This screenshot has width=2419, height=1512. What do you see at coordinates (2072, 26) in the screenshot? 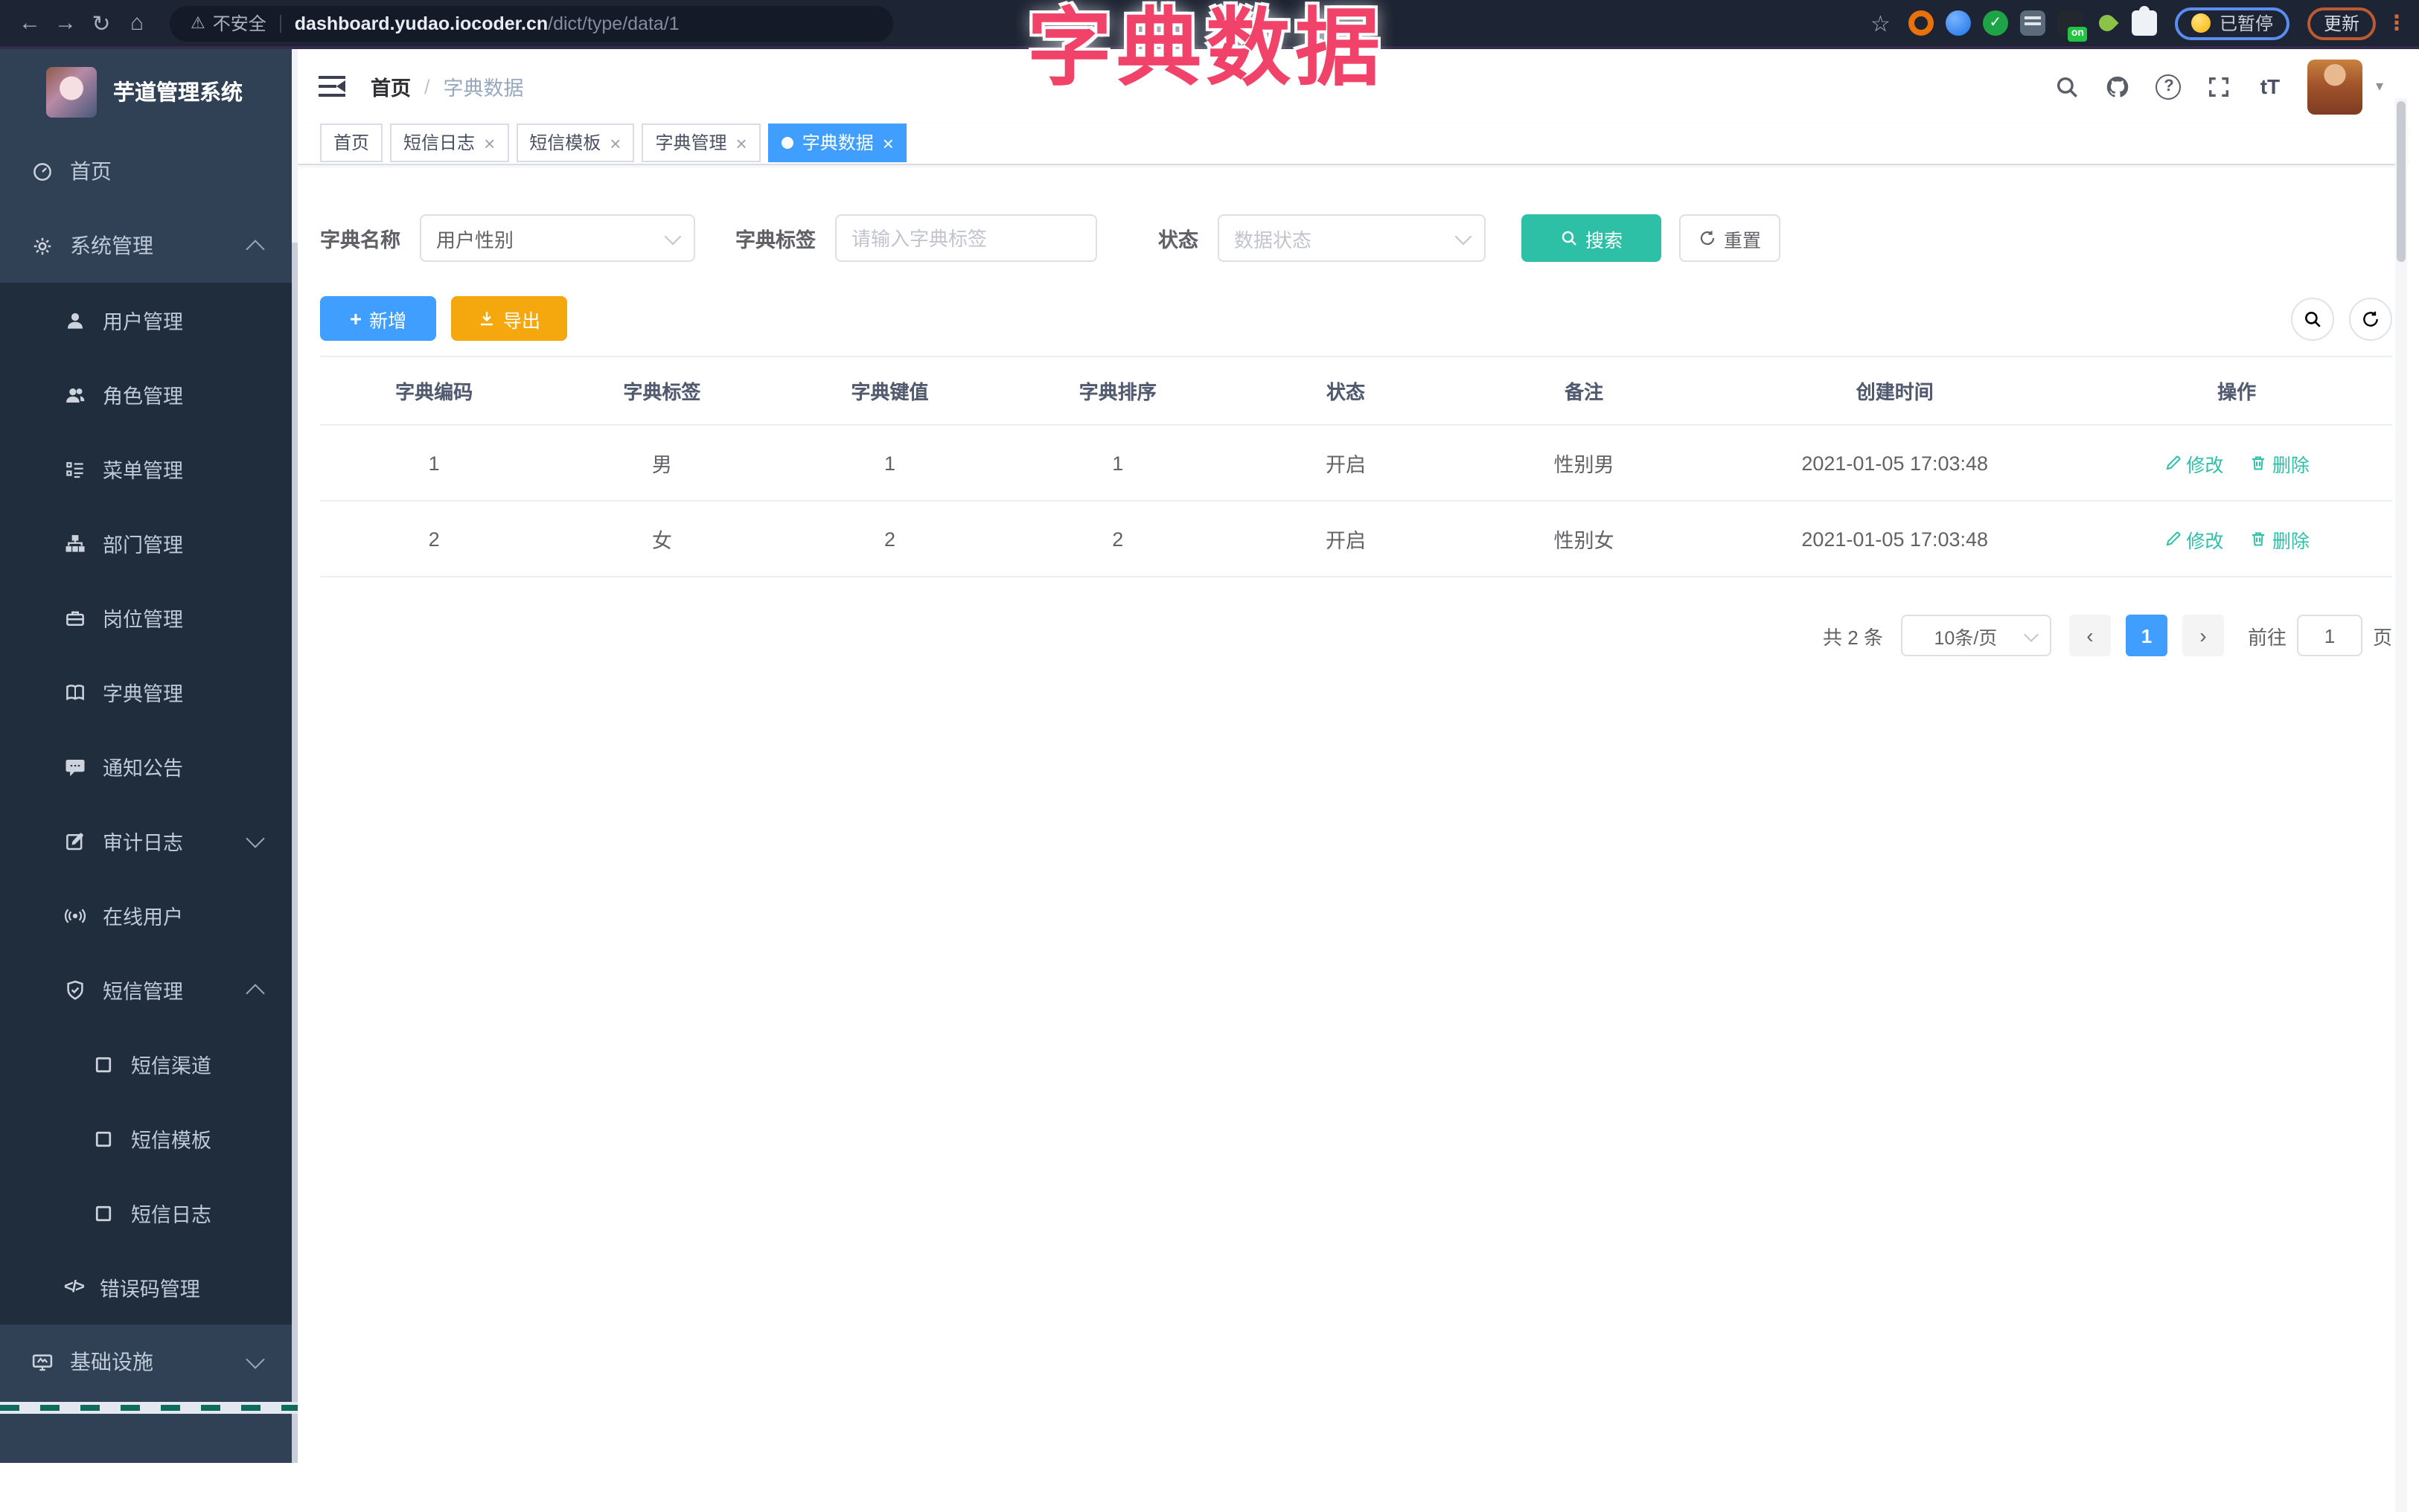
I see `extension-icon-on: on` at bounding box center [2072, 26].